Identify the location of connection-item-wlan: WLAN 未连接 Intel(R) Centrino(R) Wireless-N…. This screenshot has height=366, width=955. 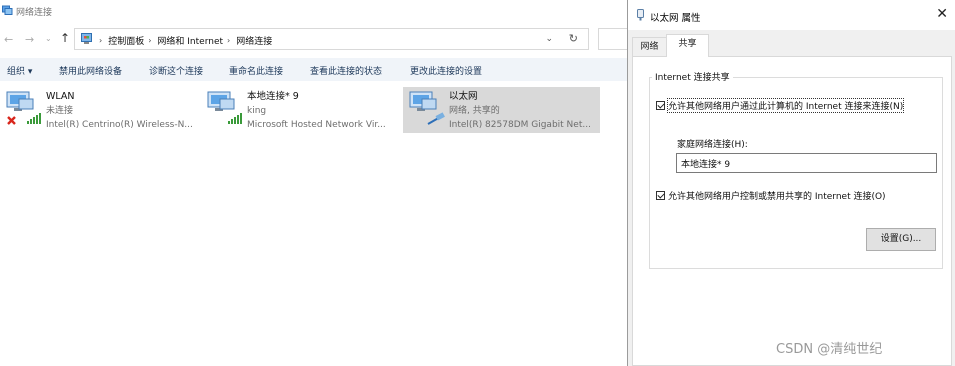
(100, 110).